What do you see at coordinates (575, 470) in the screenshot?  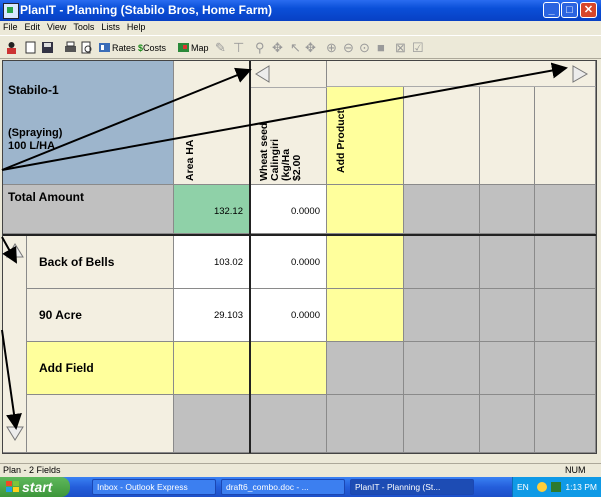 I see `num-lock-indicator: NUM` at bounding box center [575, 470].